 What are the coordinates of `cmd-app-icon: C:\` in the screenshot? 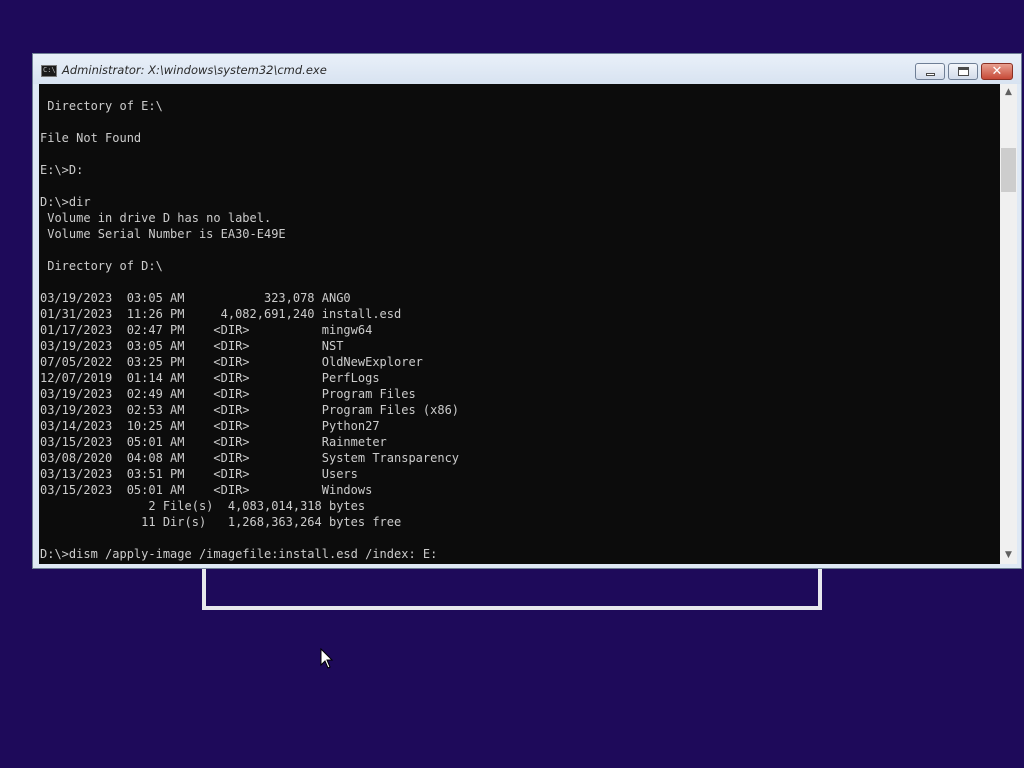 It's located at (49, 71).